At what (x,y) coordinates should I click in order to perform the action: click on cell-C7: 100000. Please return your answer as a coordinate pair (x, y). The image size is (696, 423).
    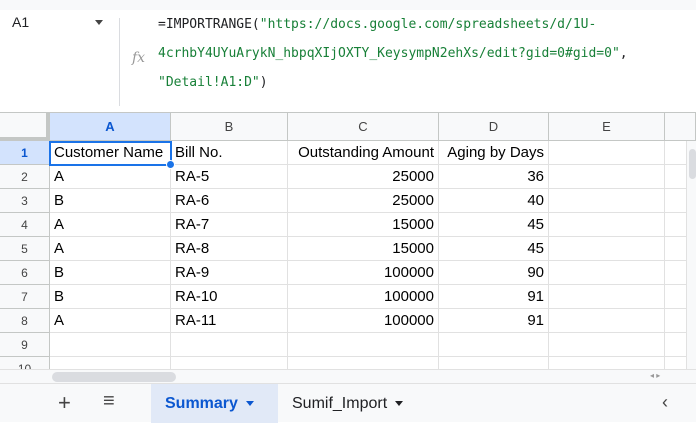
    Looking at the image, I should click on (363, 297).